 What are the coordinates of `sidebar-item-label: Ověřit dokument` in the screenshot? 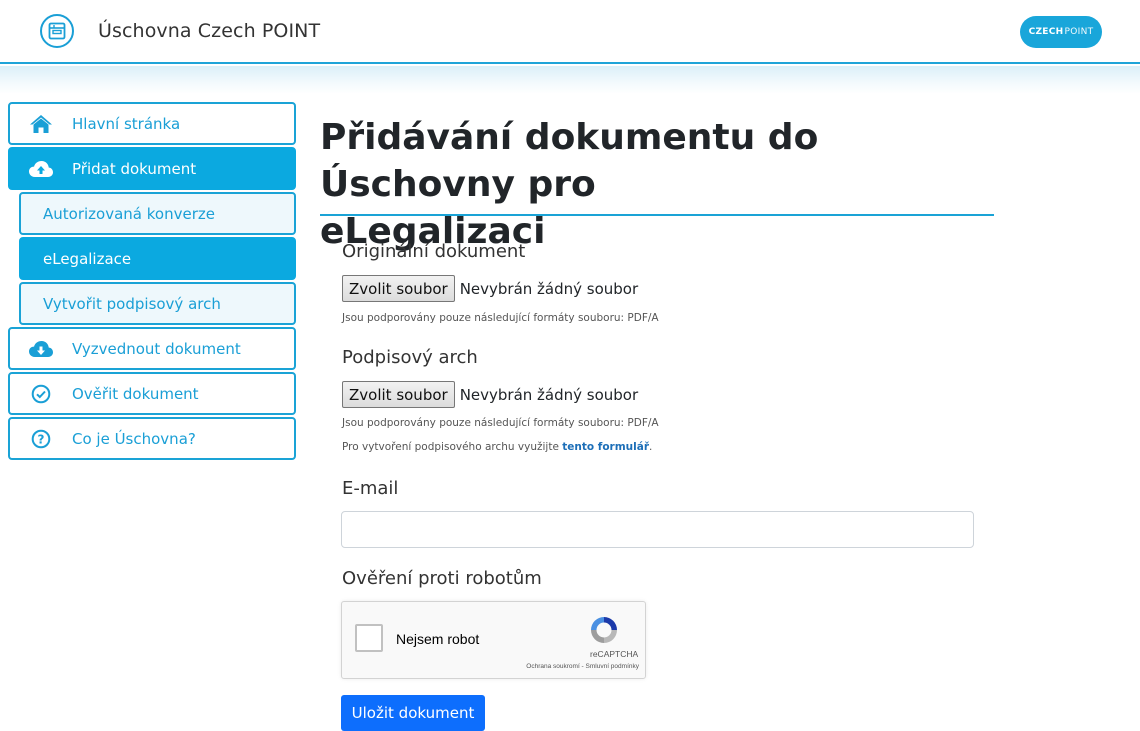 It's located at (135, 393).